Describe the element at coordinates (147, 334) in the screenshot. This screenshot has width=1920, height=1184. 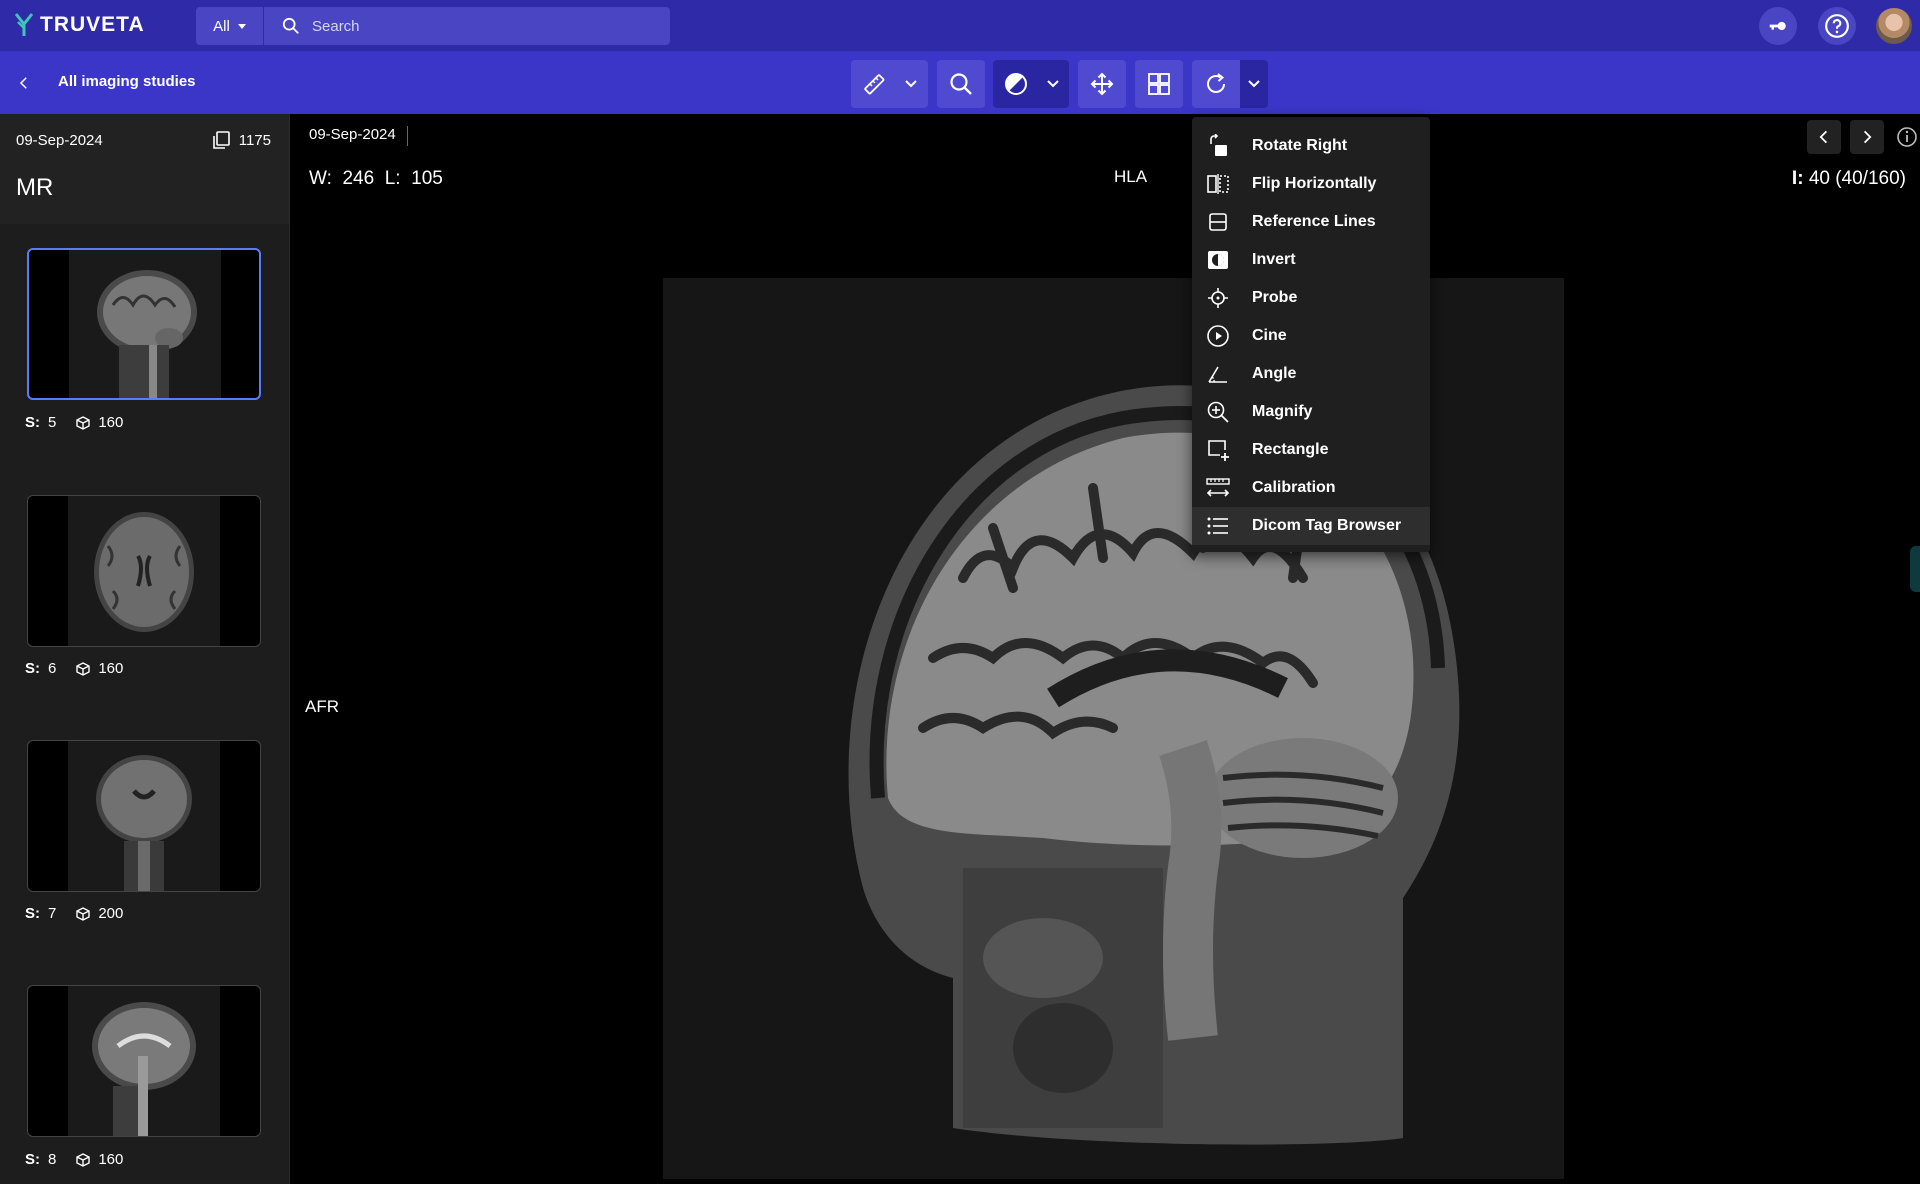
I see `mri-thumbnail-sagittal` at that location.